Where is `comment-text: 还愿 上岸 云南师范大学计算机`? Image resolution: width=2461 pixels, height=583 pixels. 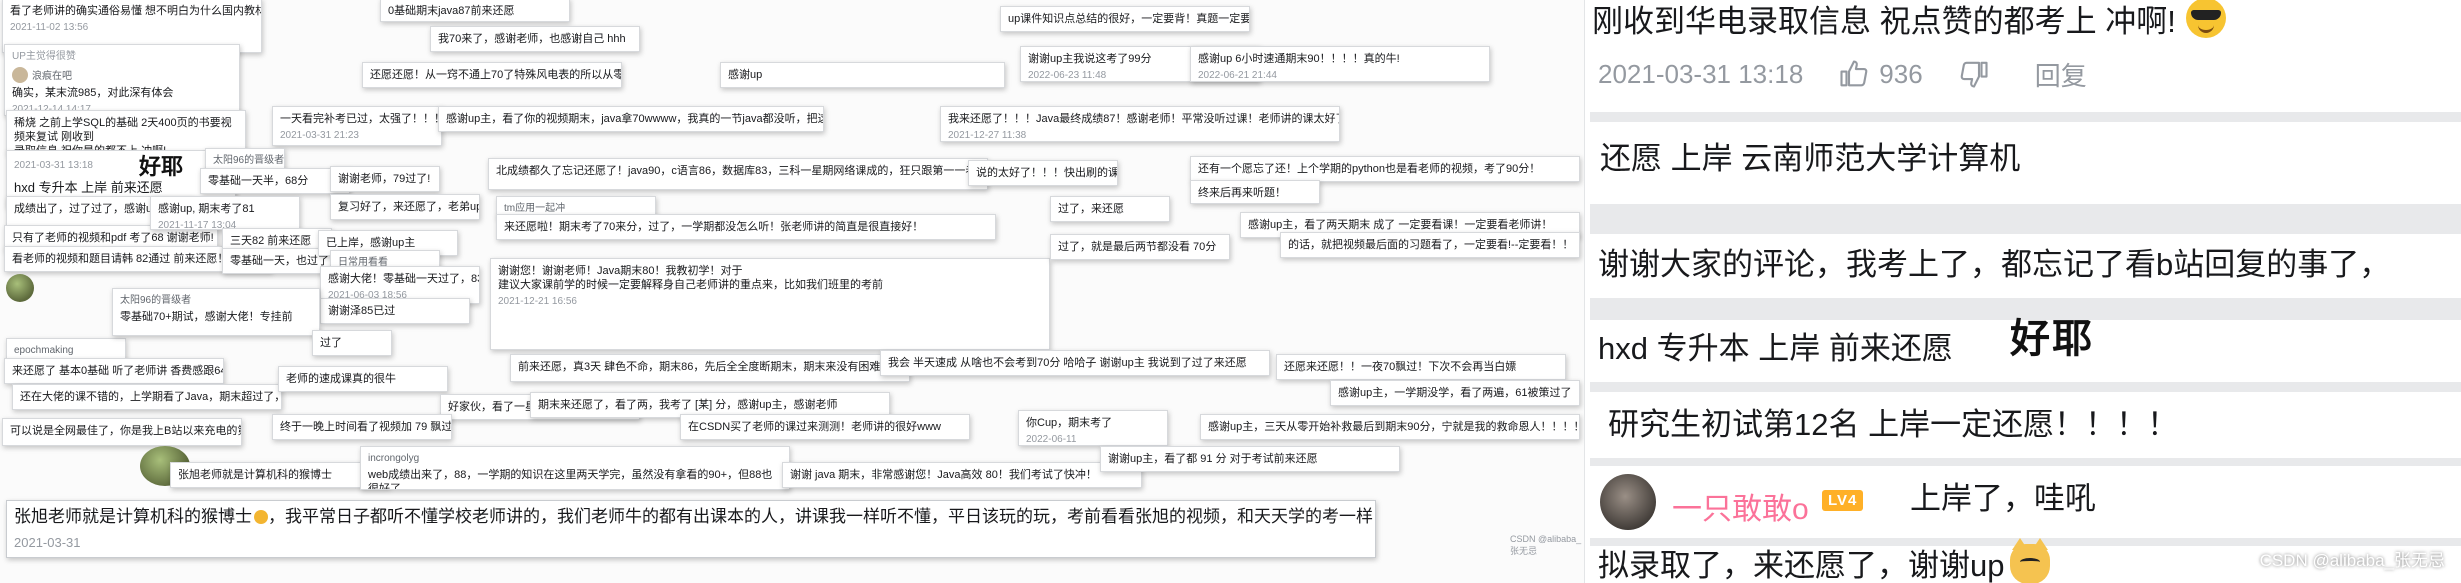
comment-text: 还愿 上岸 云南师范大学计算机 is located at coordinates (1810, 158).